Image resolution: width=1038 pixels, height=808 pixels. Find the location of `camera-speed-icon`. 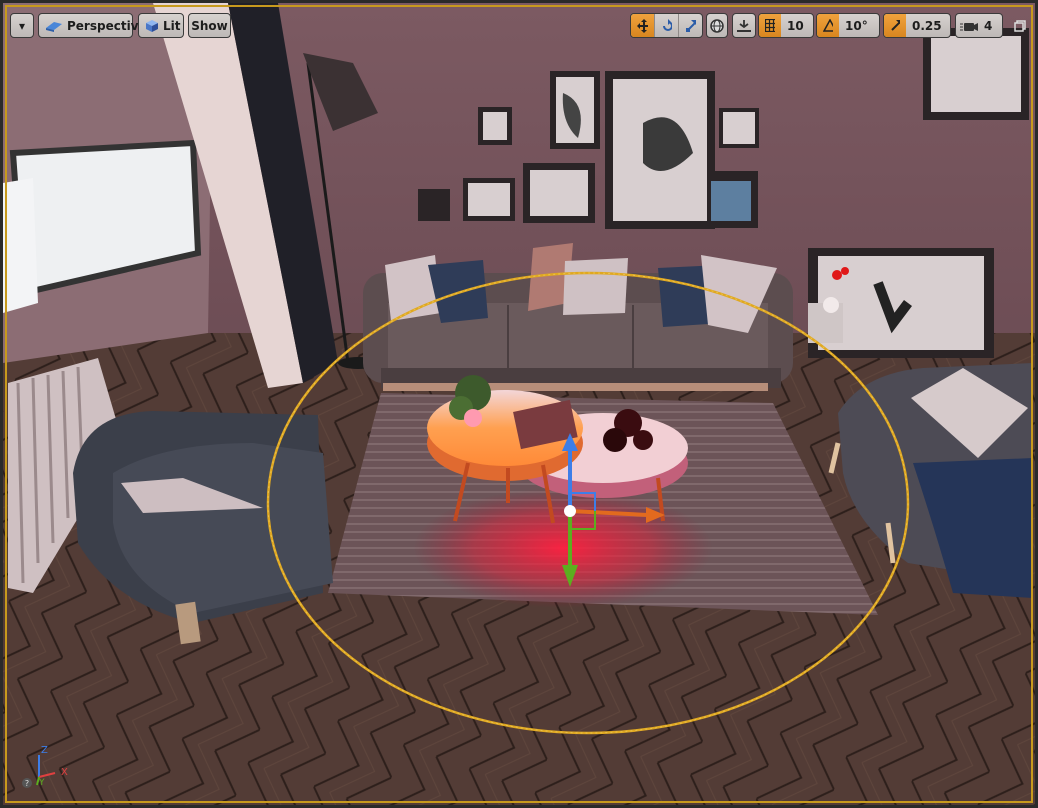

camera-speed-icon is located at coordinates (969, 26).